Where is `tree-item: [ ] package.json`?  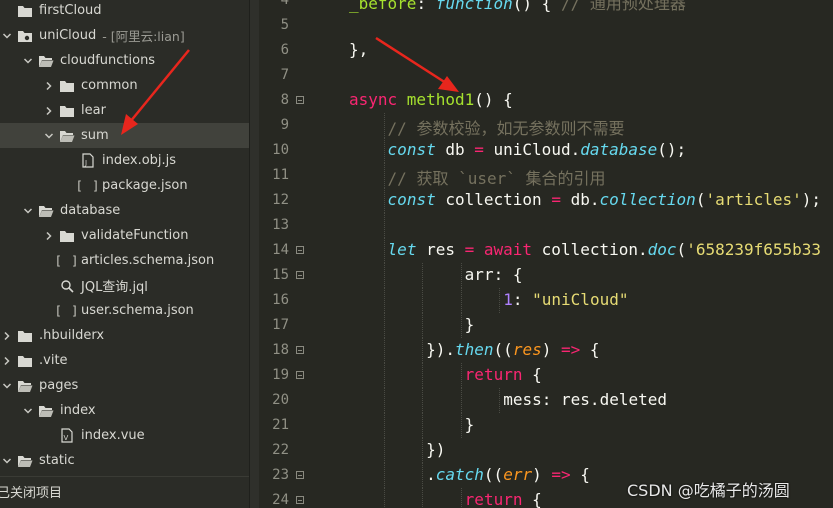 tree-item: [ ] package.json is located at coordinates (124, 185).